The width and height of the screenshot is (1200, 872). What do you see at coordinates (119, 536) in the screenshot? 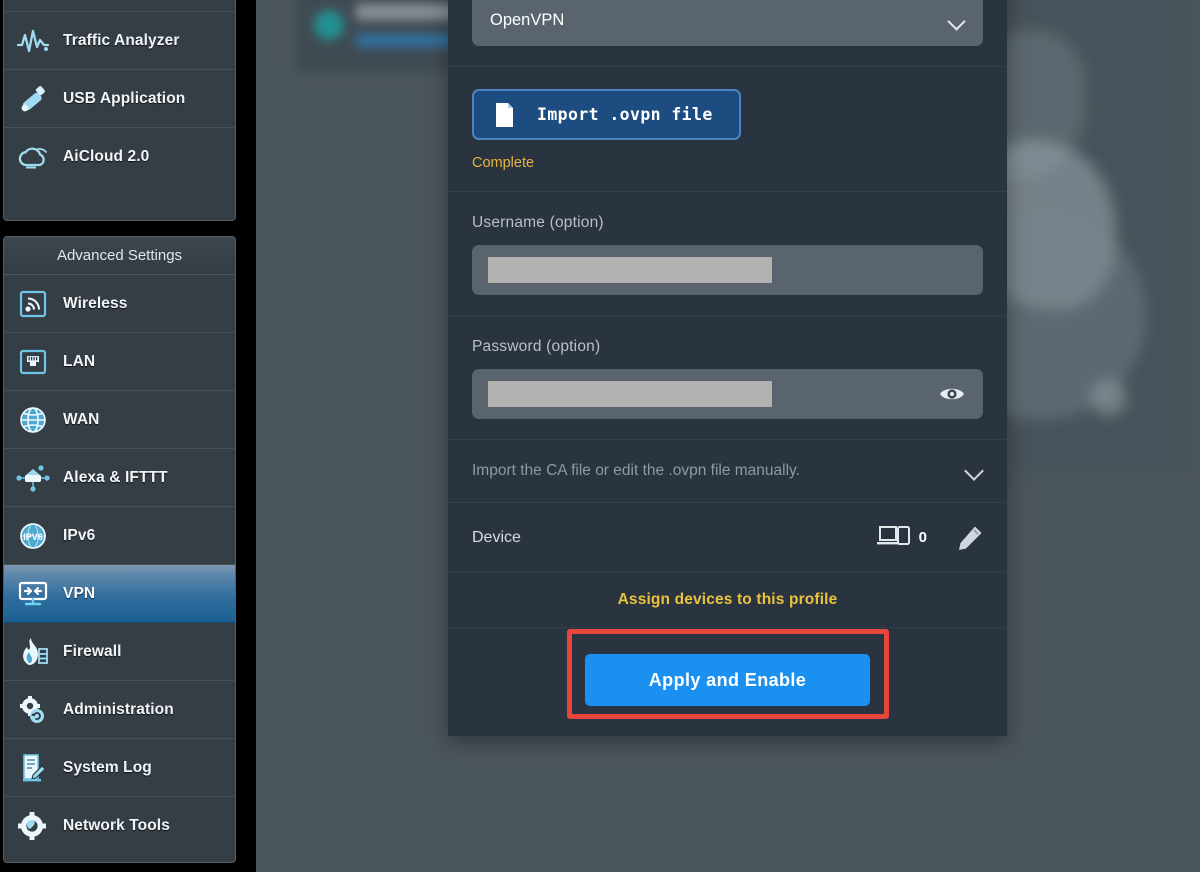
I see `sidebar-item-ipv6: IPV6 IPv6` at bounding box center [119, 536].